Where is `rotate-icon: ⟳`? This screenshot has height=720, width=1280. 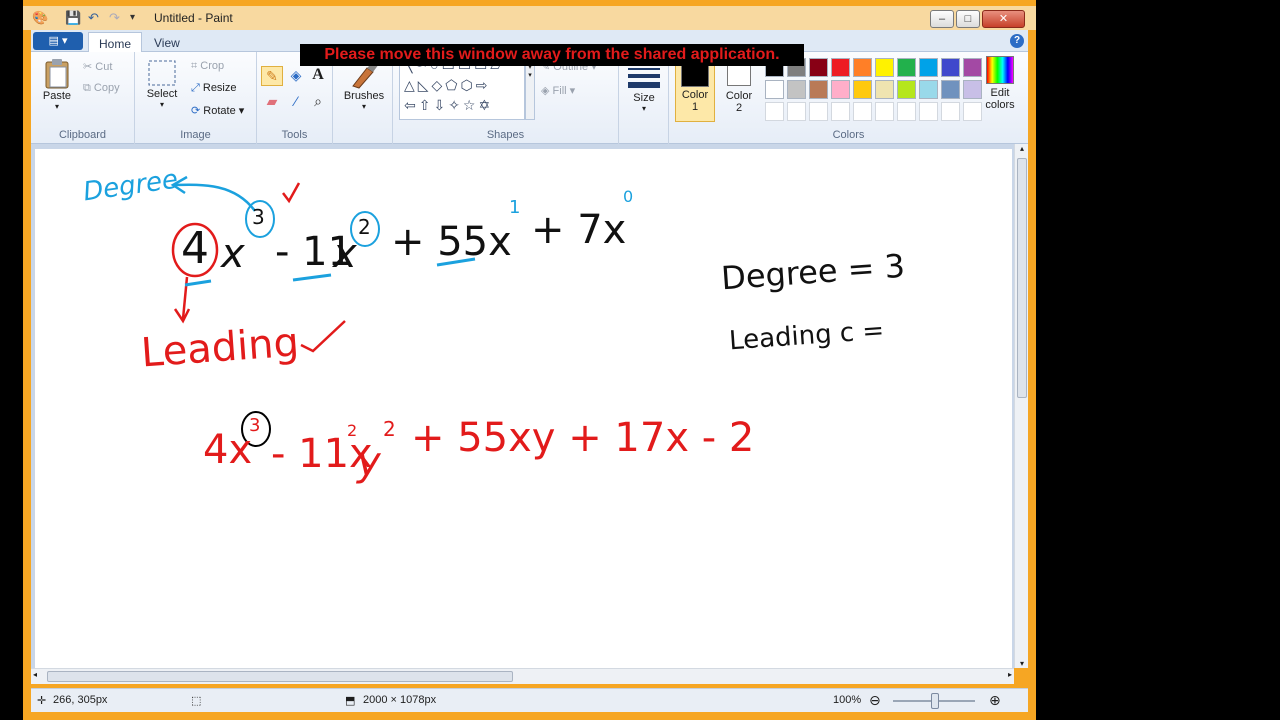
rotate-icon: ⟳ is located at coordinates (196, 111).